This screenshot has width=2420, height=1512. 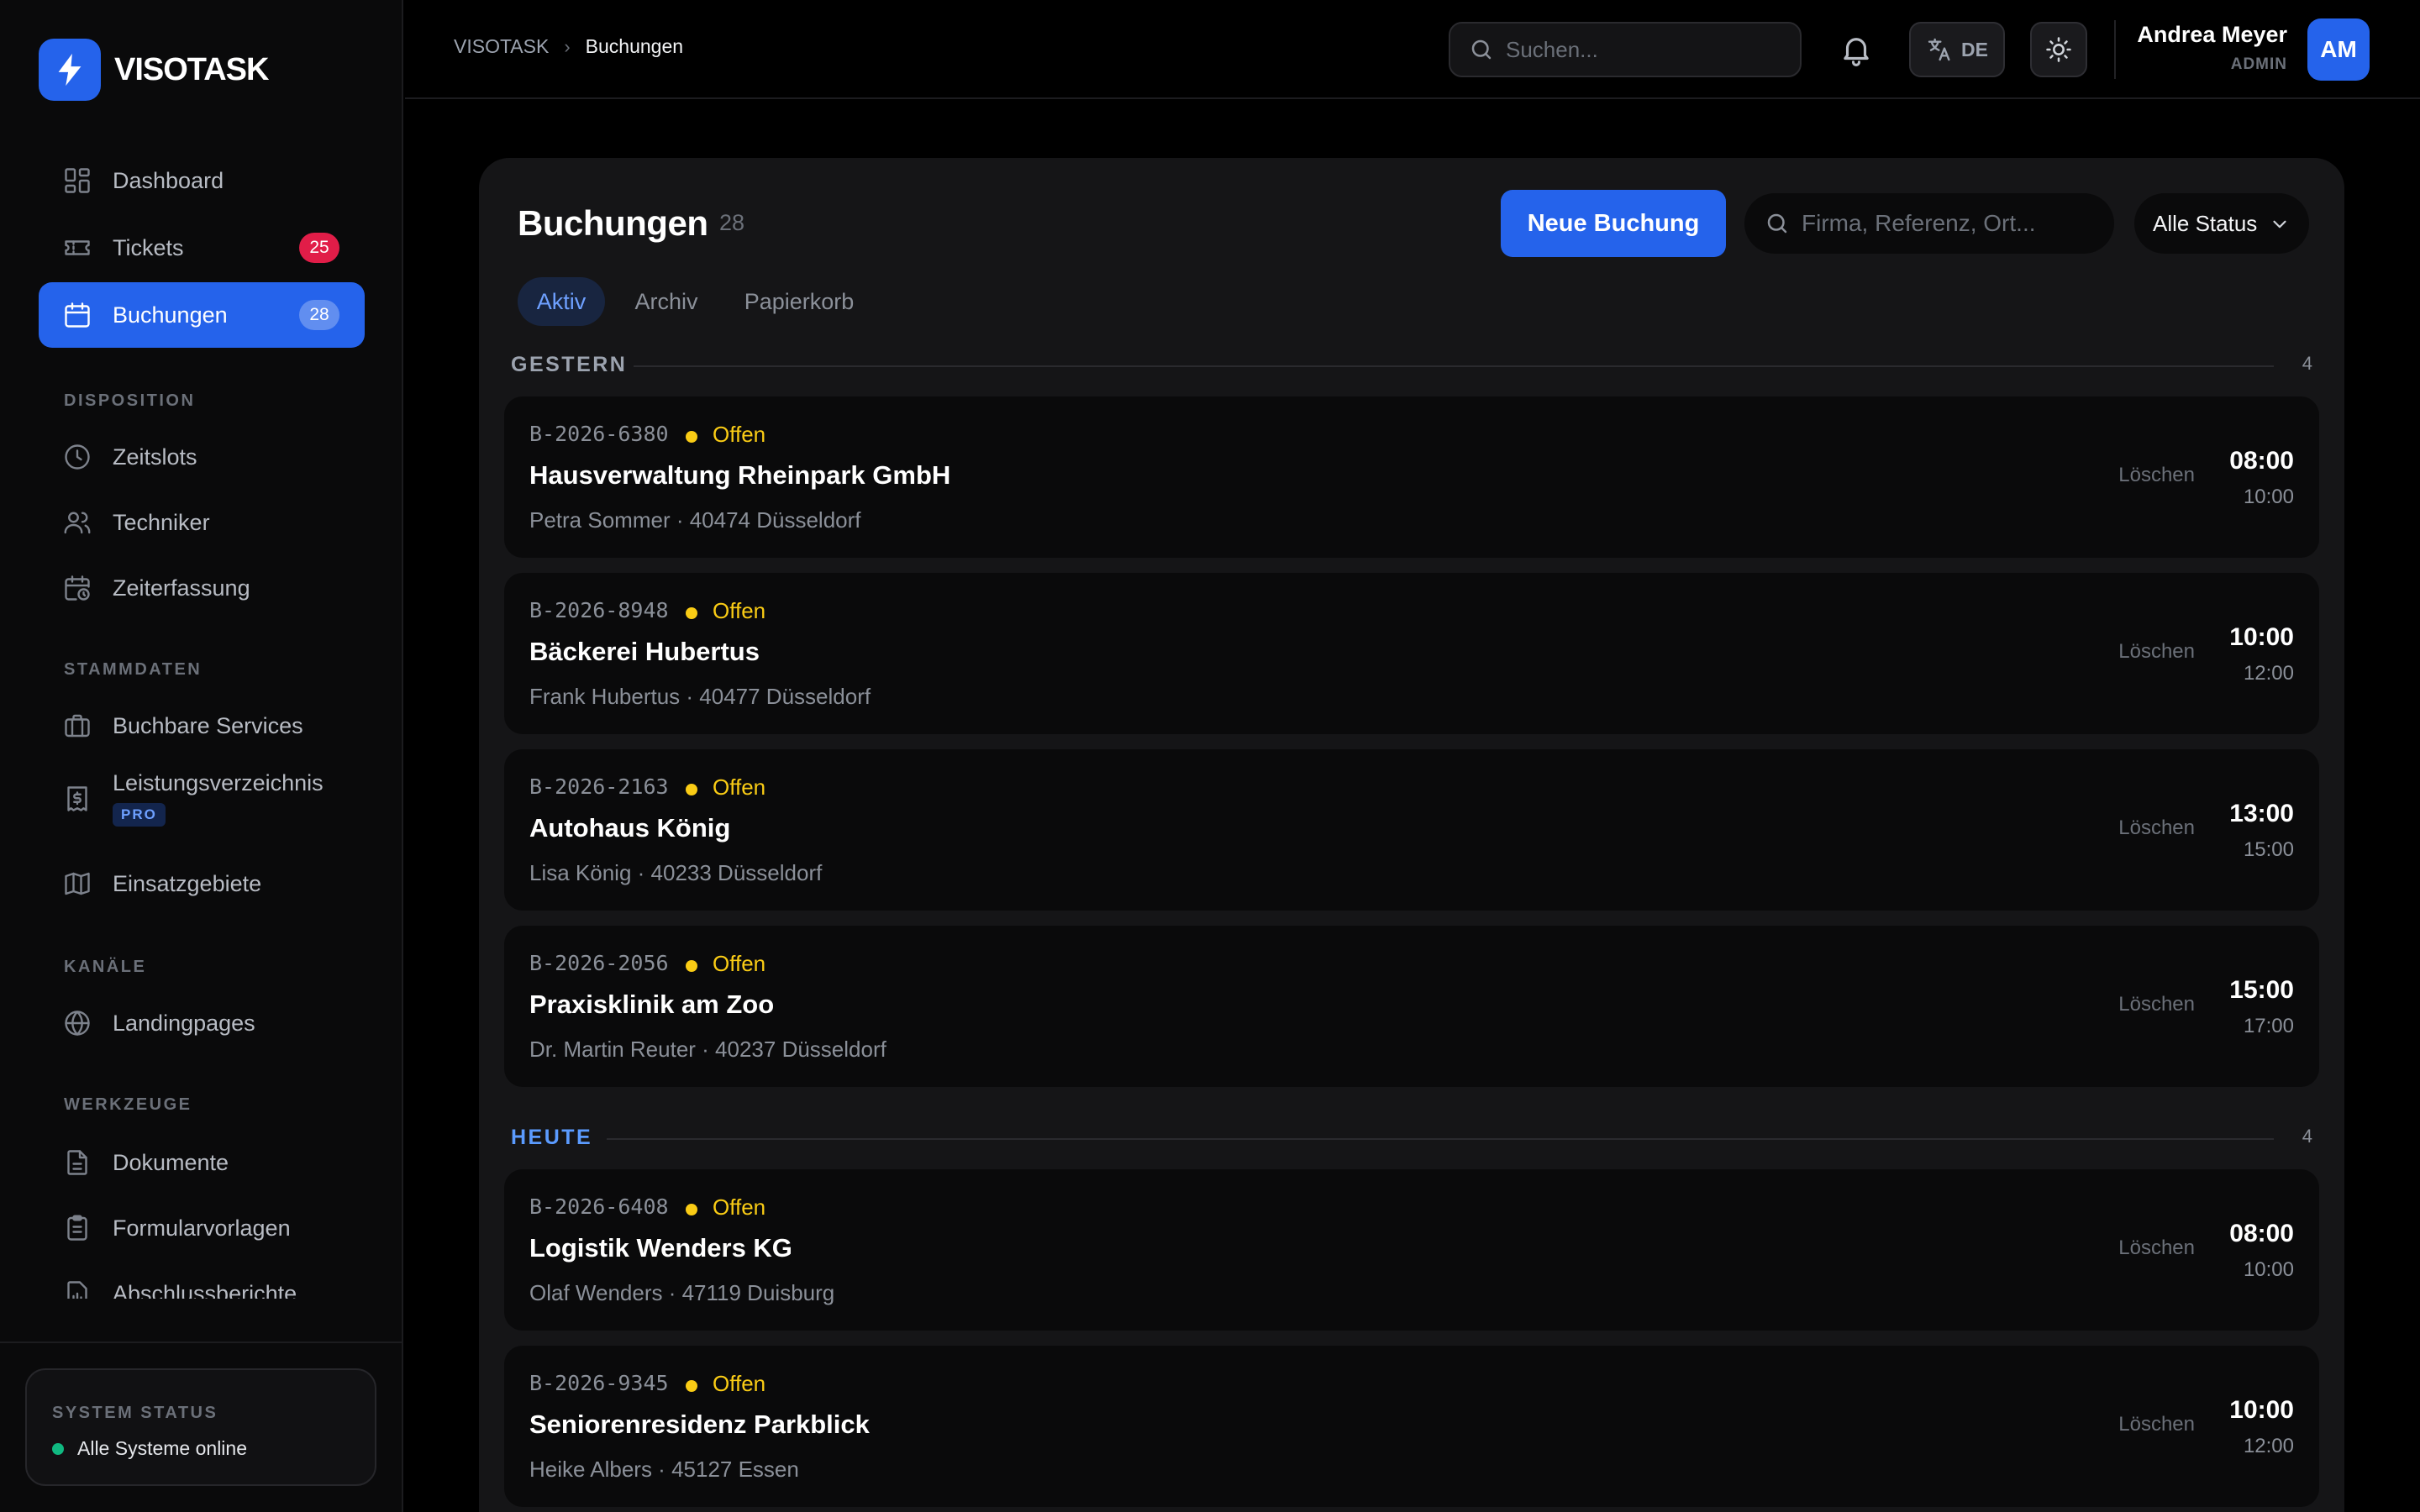 What do you see at coordinates (208, 725) in the screenshot?
I see `sidebar-item-label: Buchbare Services` at bounding box center [208, 725].